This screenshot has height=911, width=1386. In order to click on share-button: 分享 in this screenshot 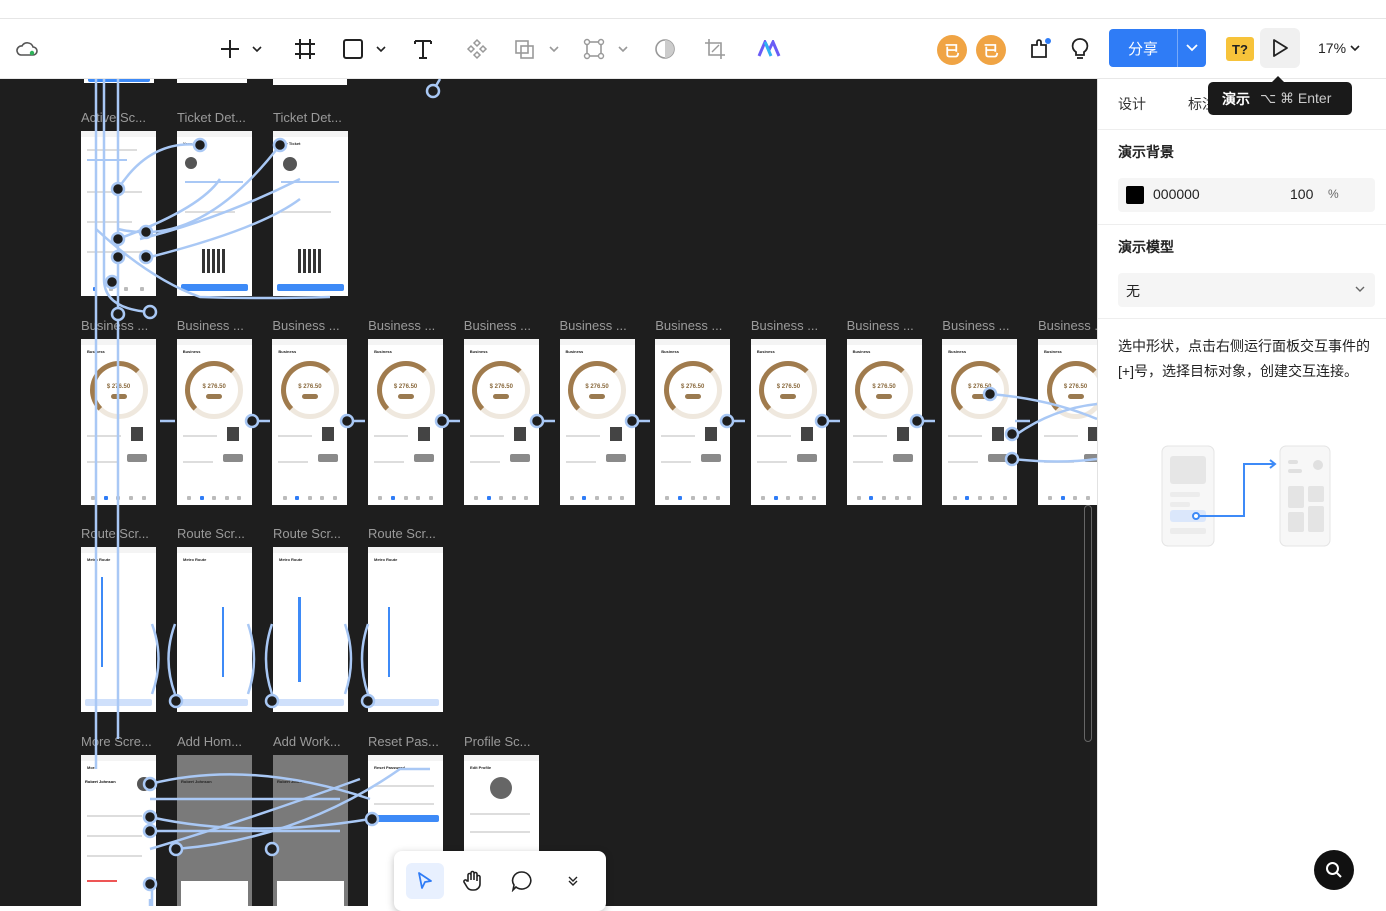, I will do `click(1157, 48)`.